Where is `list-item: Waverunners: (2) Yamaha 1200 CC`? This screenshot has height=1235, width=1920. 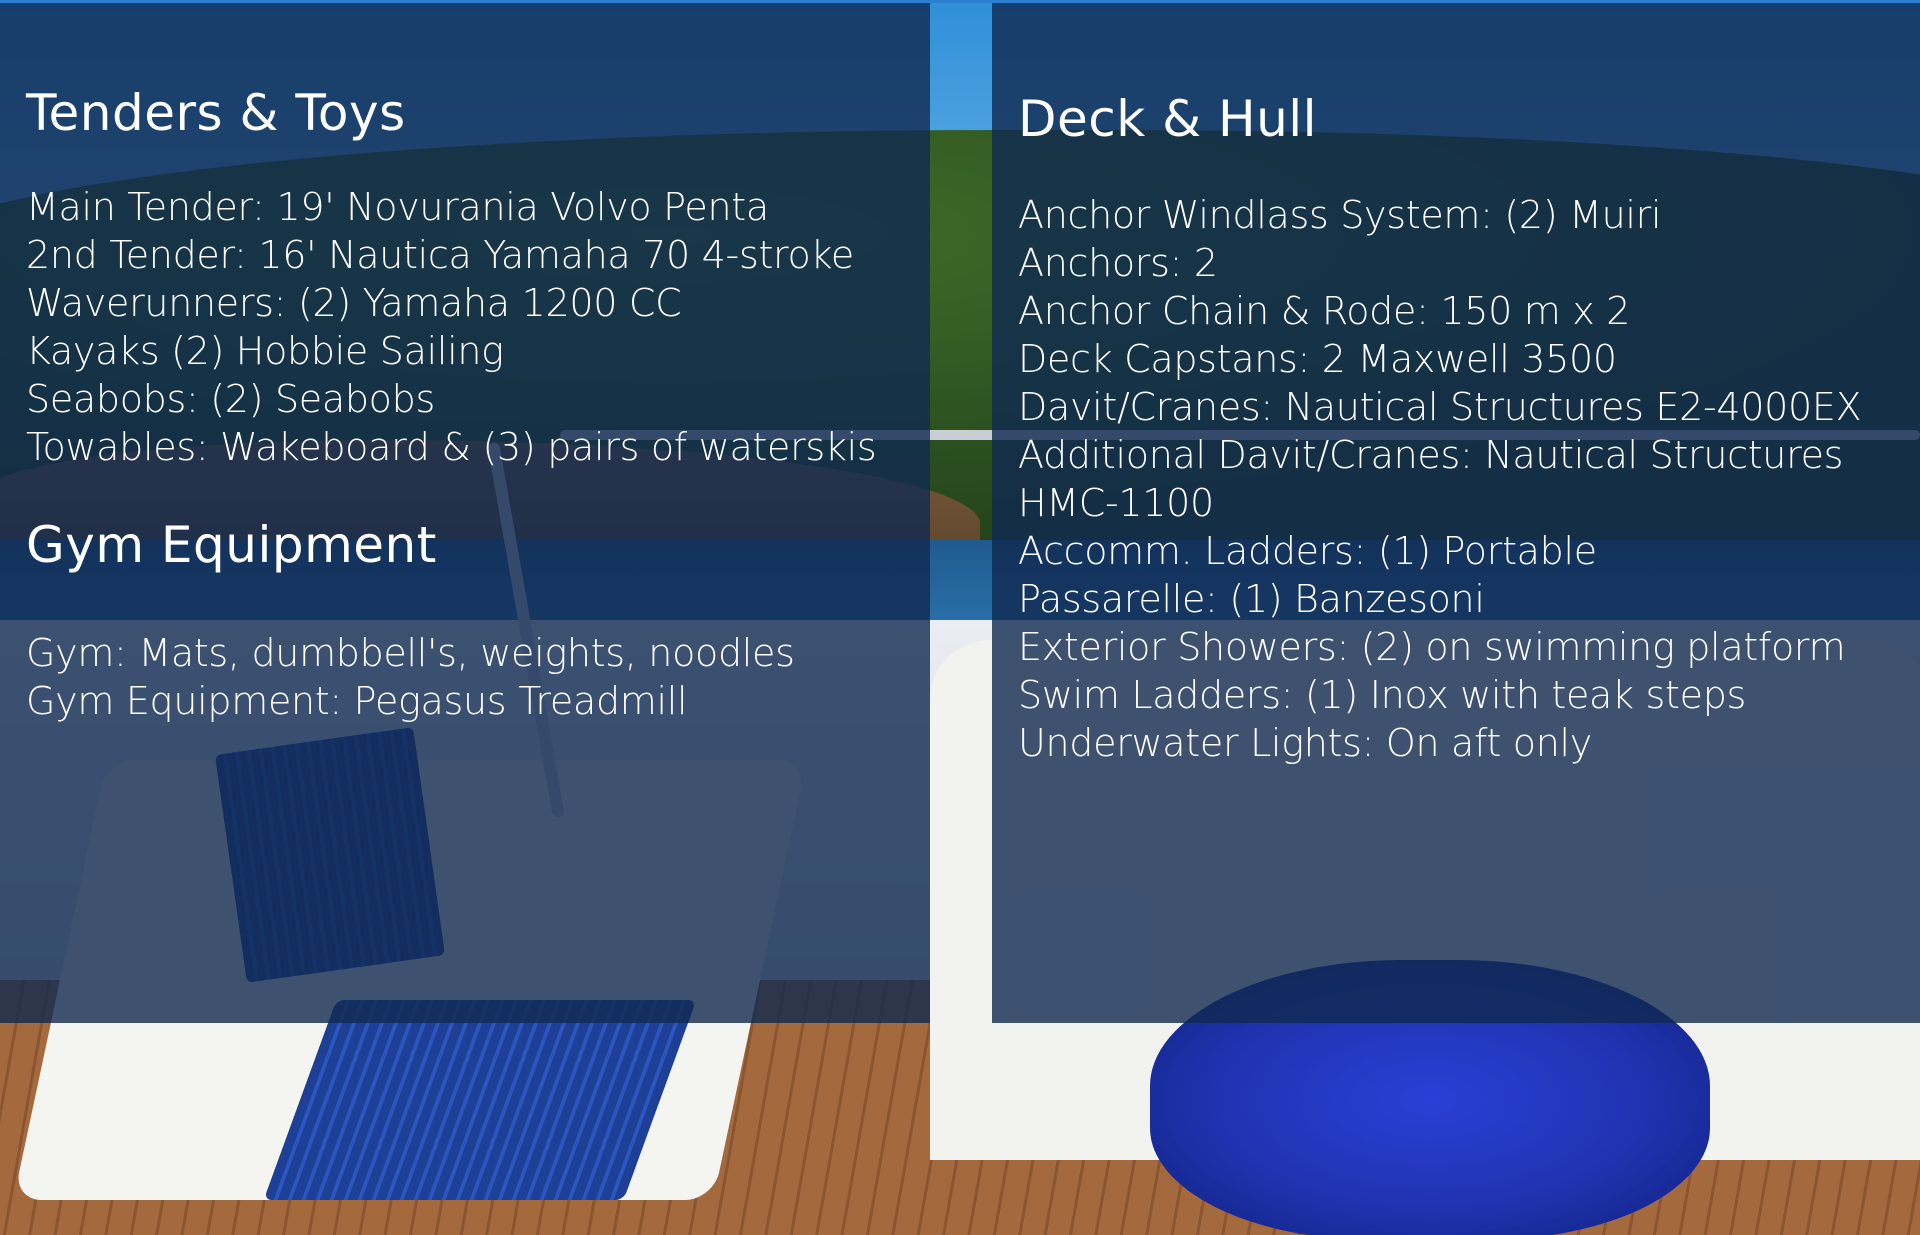
list-item: Waverunners: (2) Yamaha 1200 CC is located at coordinates (354, 303).